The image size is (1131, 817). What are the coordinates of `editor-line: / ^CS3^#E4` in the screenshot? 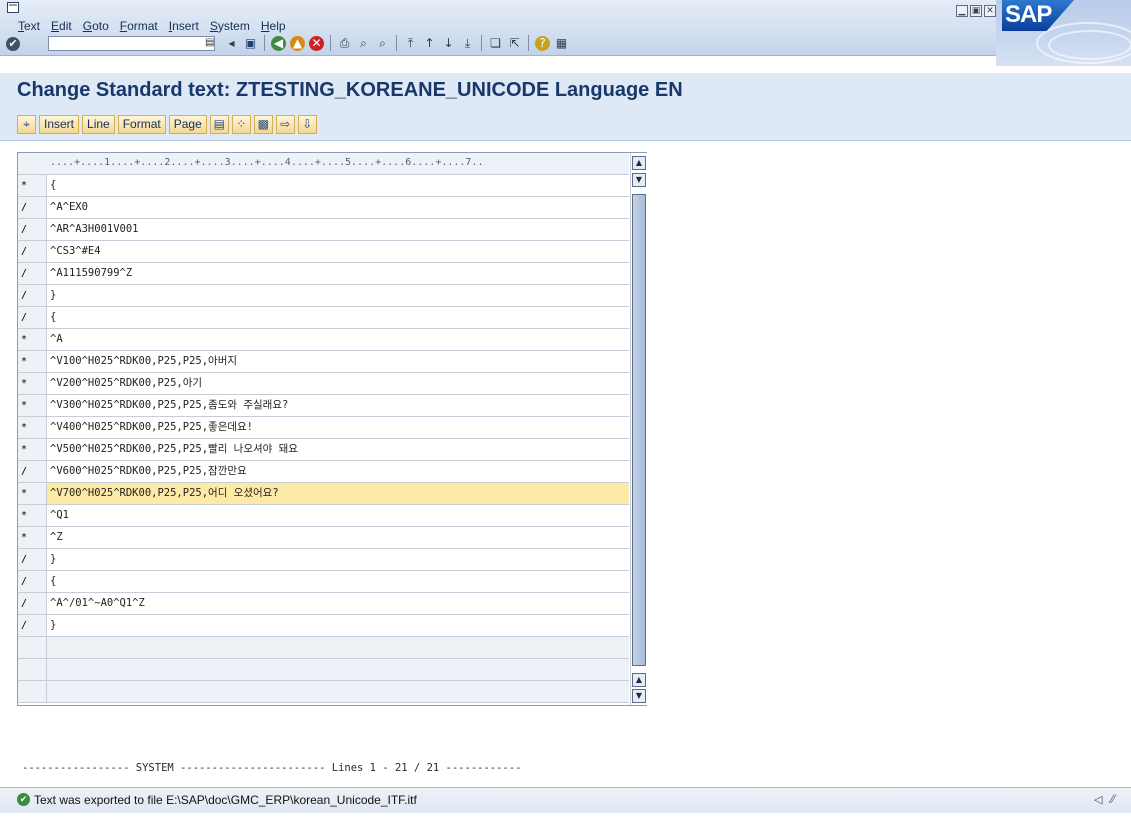 It's located at (323, 252).